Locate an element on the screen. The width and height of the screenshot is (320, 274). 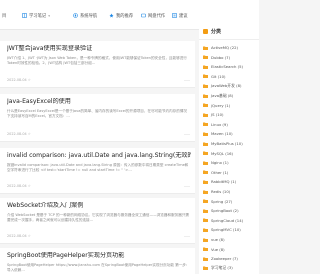
category-label: SpringCloud (14) is located at coordinates (227, 220).